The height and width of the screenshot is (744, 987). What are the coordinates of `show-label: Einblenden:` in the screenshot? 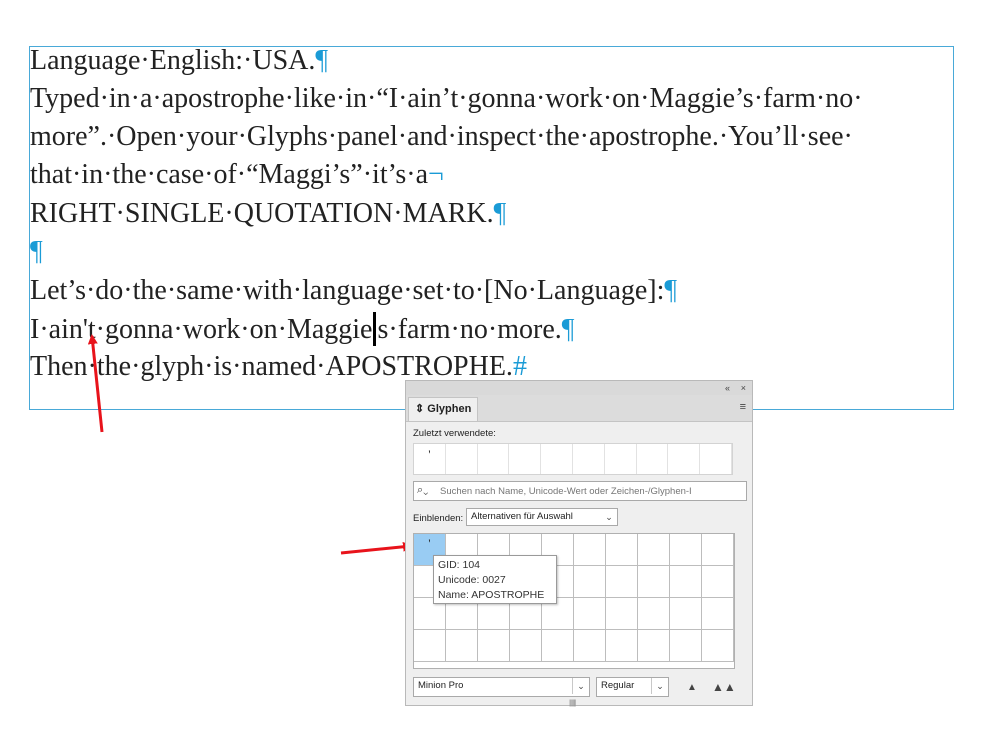 It's located at (438, 518).